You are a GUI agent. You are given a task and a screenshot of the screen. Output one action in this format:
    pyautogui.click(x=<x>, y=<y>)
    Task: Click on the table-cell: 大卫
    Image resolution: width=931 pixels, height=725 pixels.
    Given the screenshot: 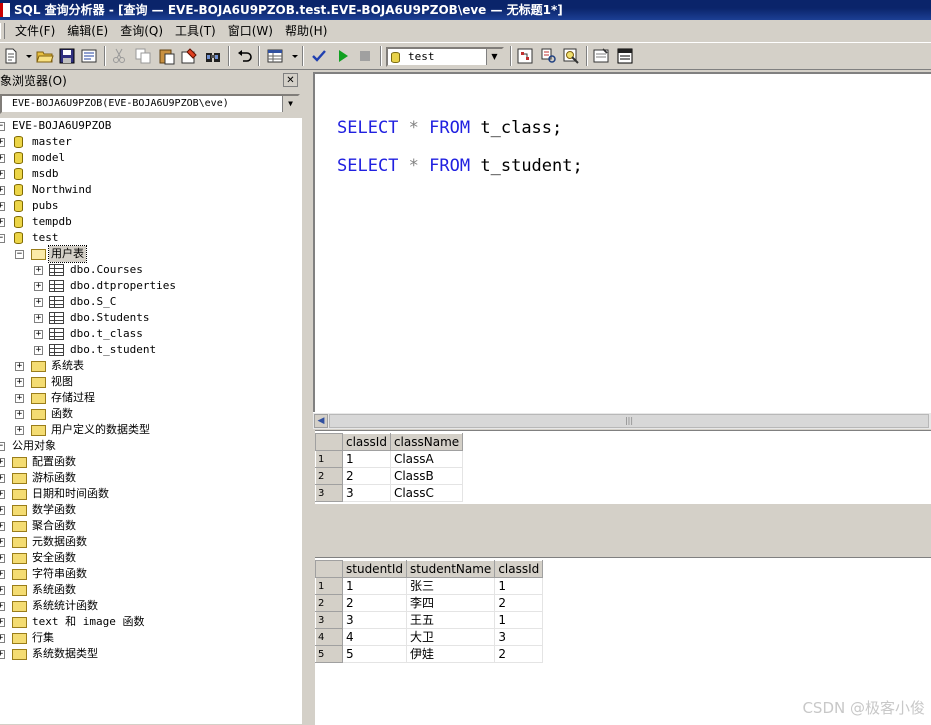 What is the action you would take?
    pyautogui.click(x=451, y=637)
    